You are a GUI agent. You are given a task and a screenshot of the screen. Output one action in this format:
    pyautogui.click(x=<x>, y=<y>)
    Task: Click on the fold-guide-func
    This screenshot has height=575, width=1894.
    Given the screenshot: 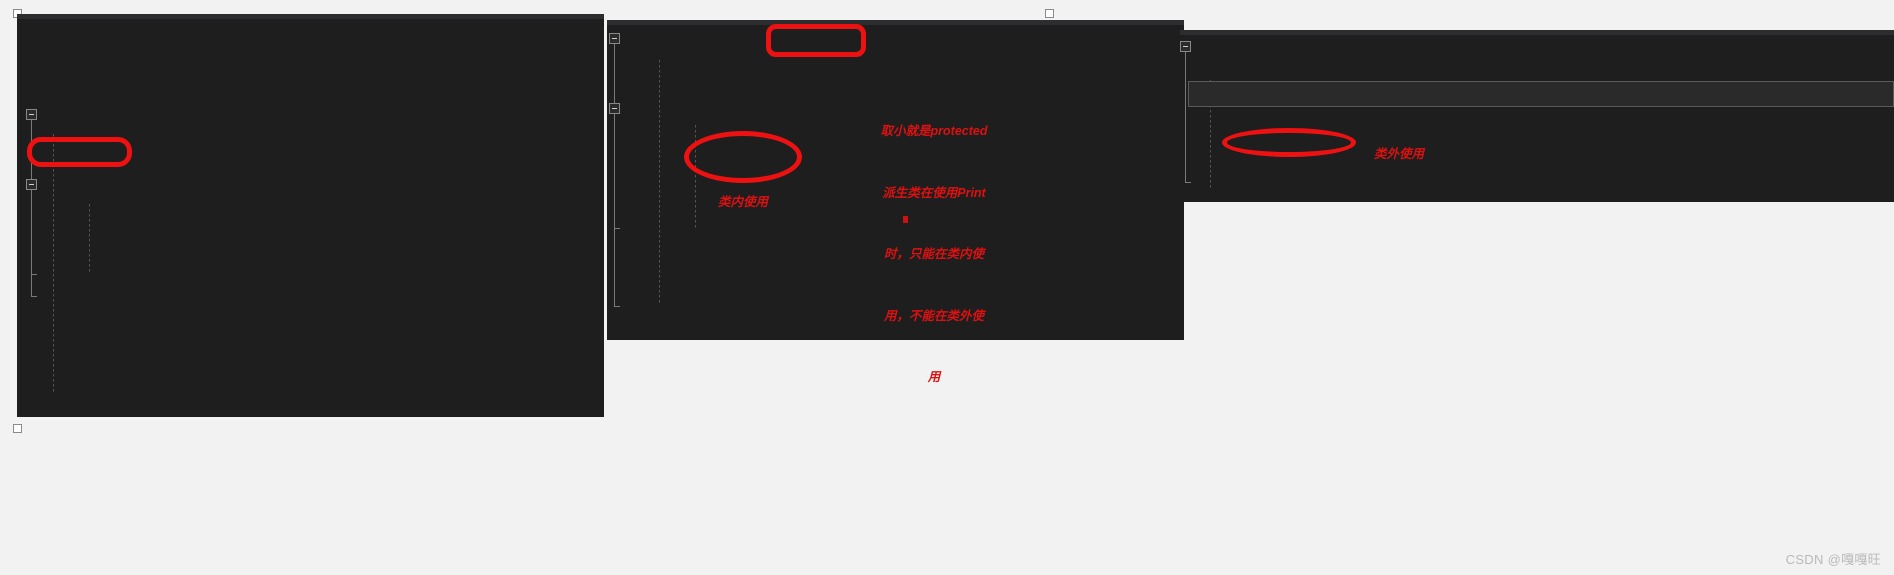 What is the action you would take?
    pyautogui.click(x=614, y=171)
    